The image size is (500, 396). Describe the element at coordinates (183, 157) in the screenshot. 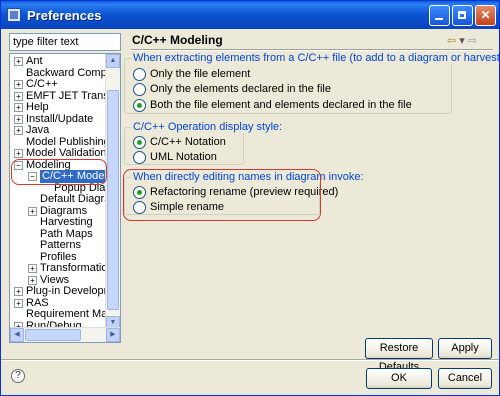

I see `radio-label: UML Notation` at that location.